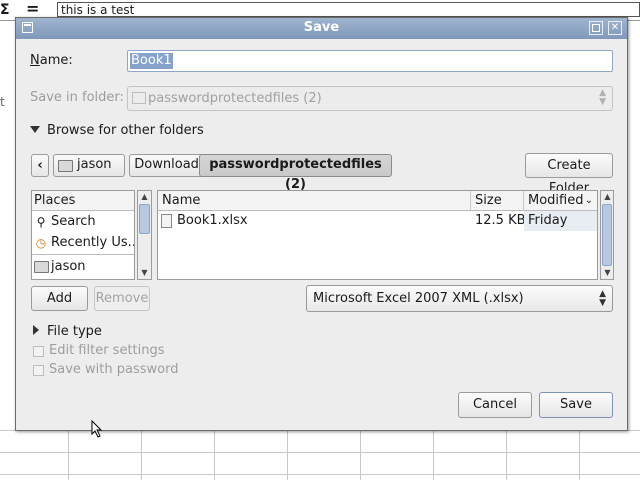 Image resolution: width=640 pixels, height=480 pixels. I want to click on maximize-button, so click(596, 28).